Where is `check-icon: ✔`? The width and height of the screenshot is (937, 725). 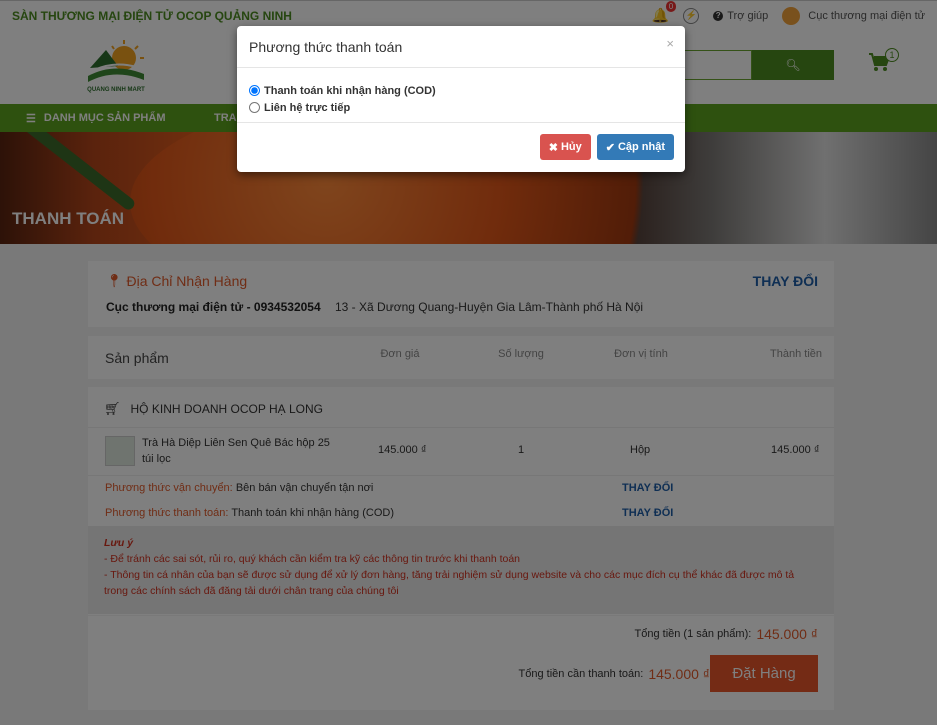 check-icon: ✔ is located at coordinates (610, 147).